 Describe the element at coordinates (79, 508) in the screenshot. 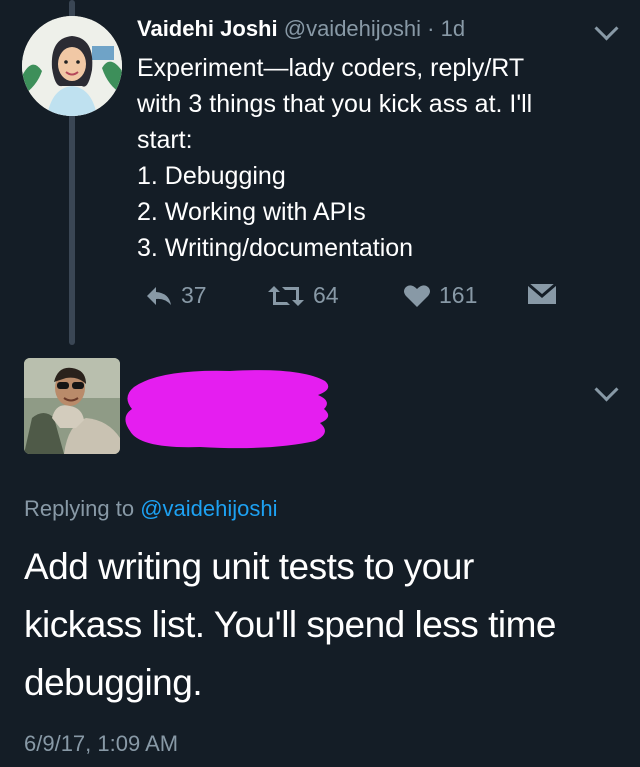

I see `replying-to-label: Replying to` at that location.